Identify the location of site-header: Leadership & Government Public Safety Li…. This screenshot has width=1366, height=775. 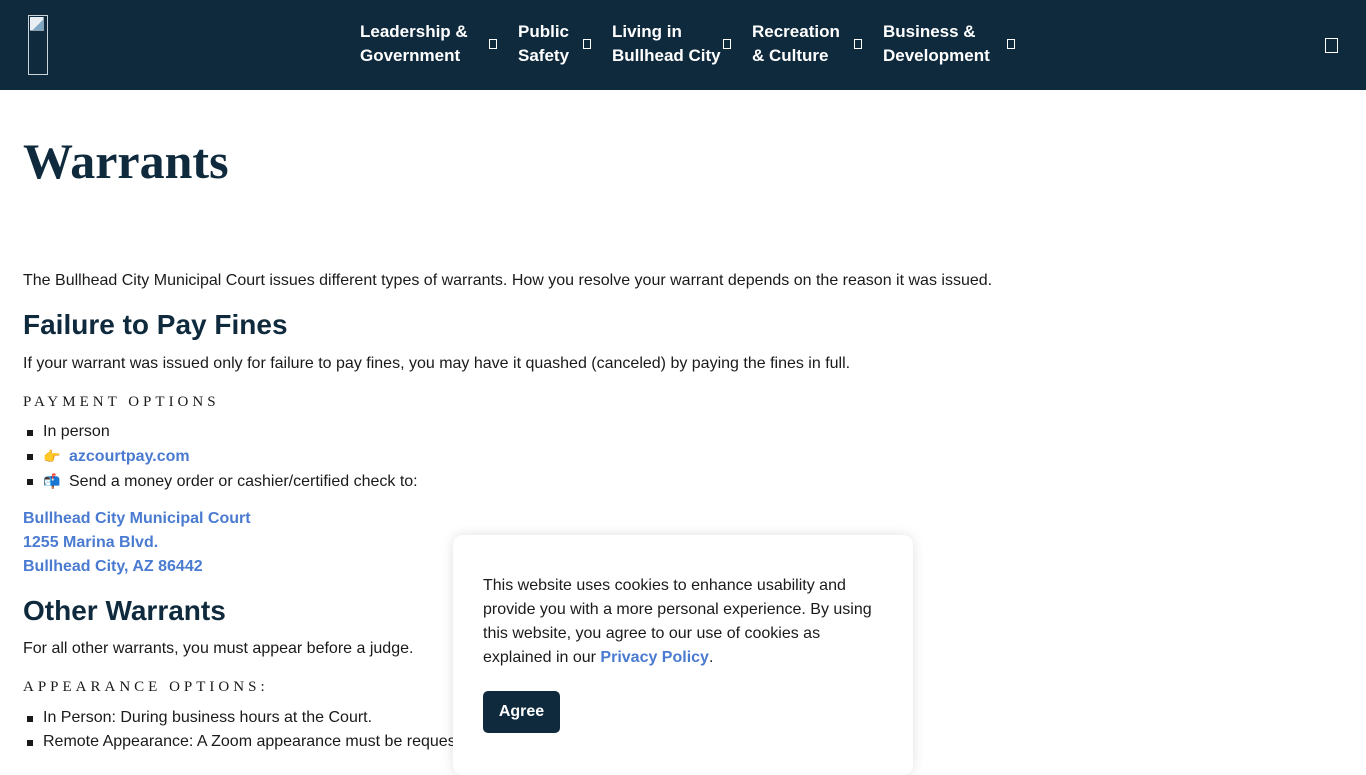
(683, 45).